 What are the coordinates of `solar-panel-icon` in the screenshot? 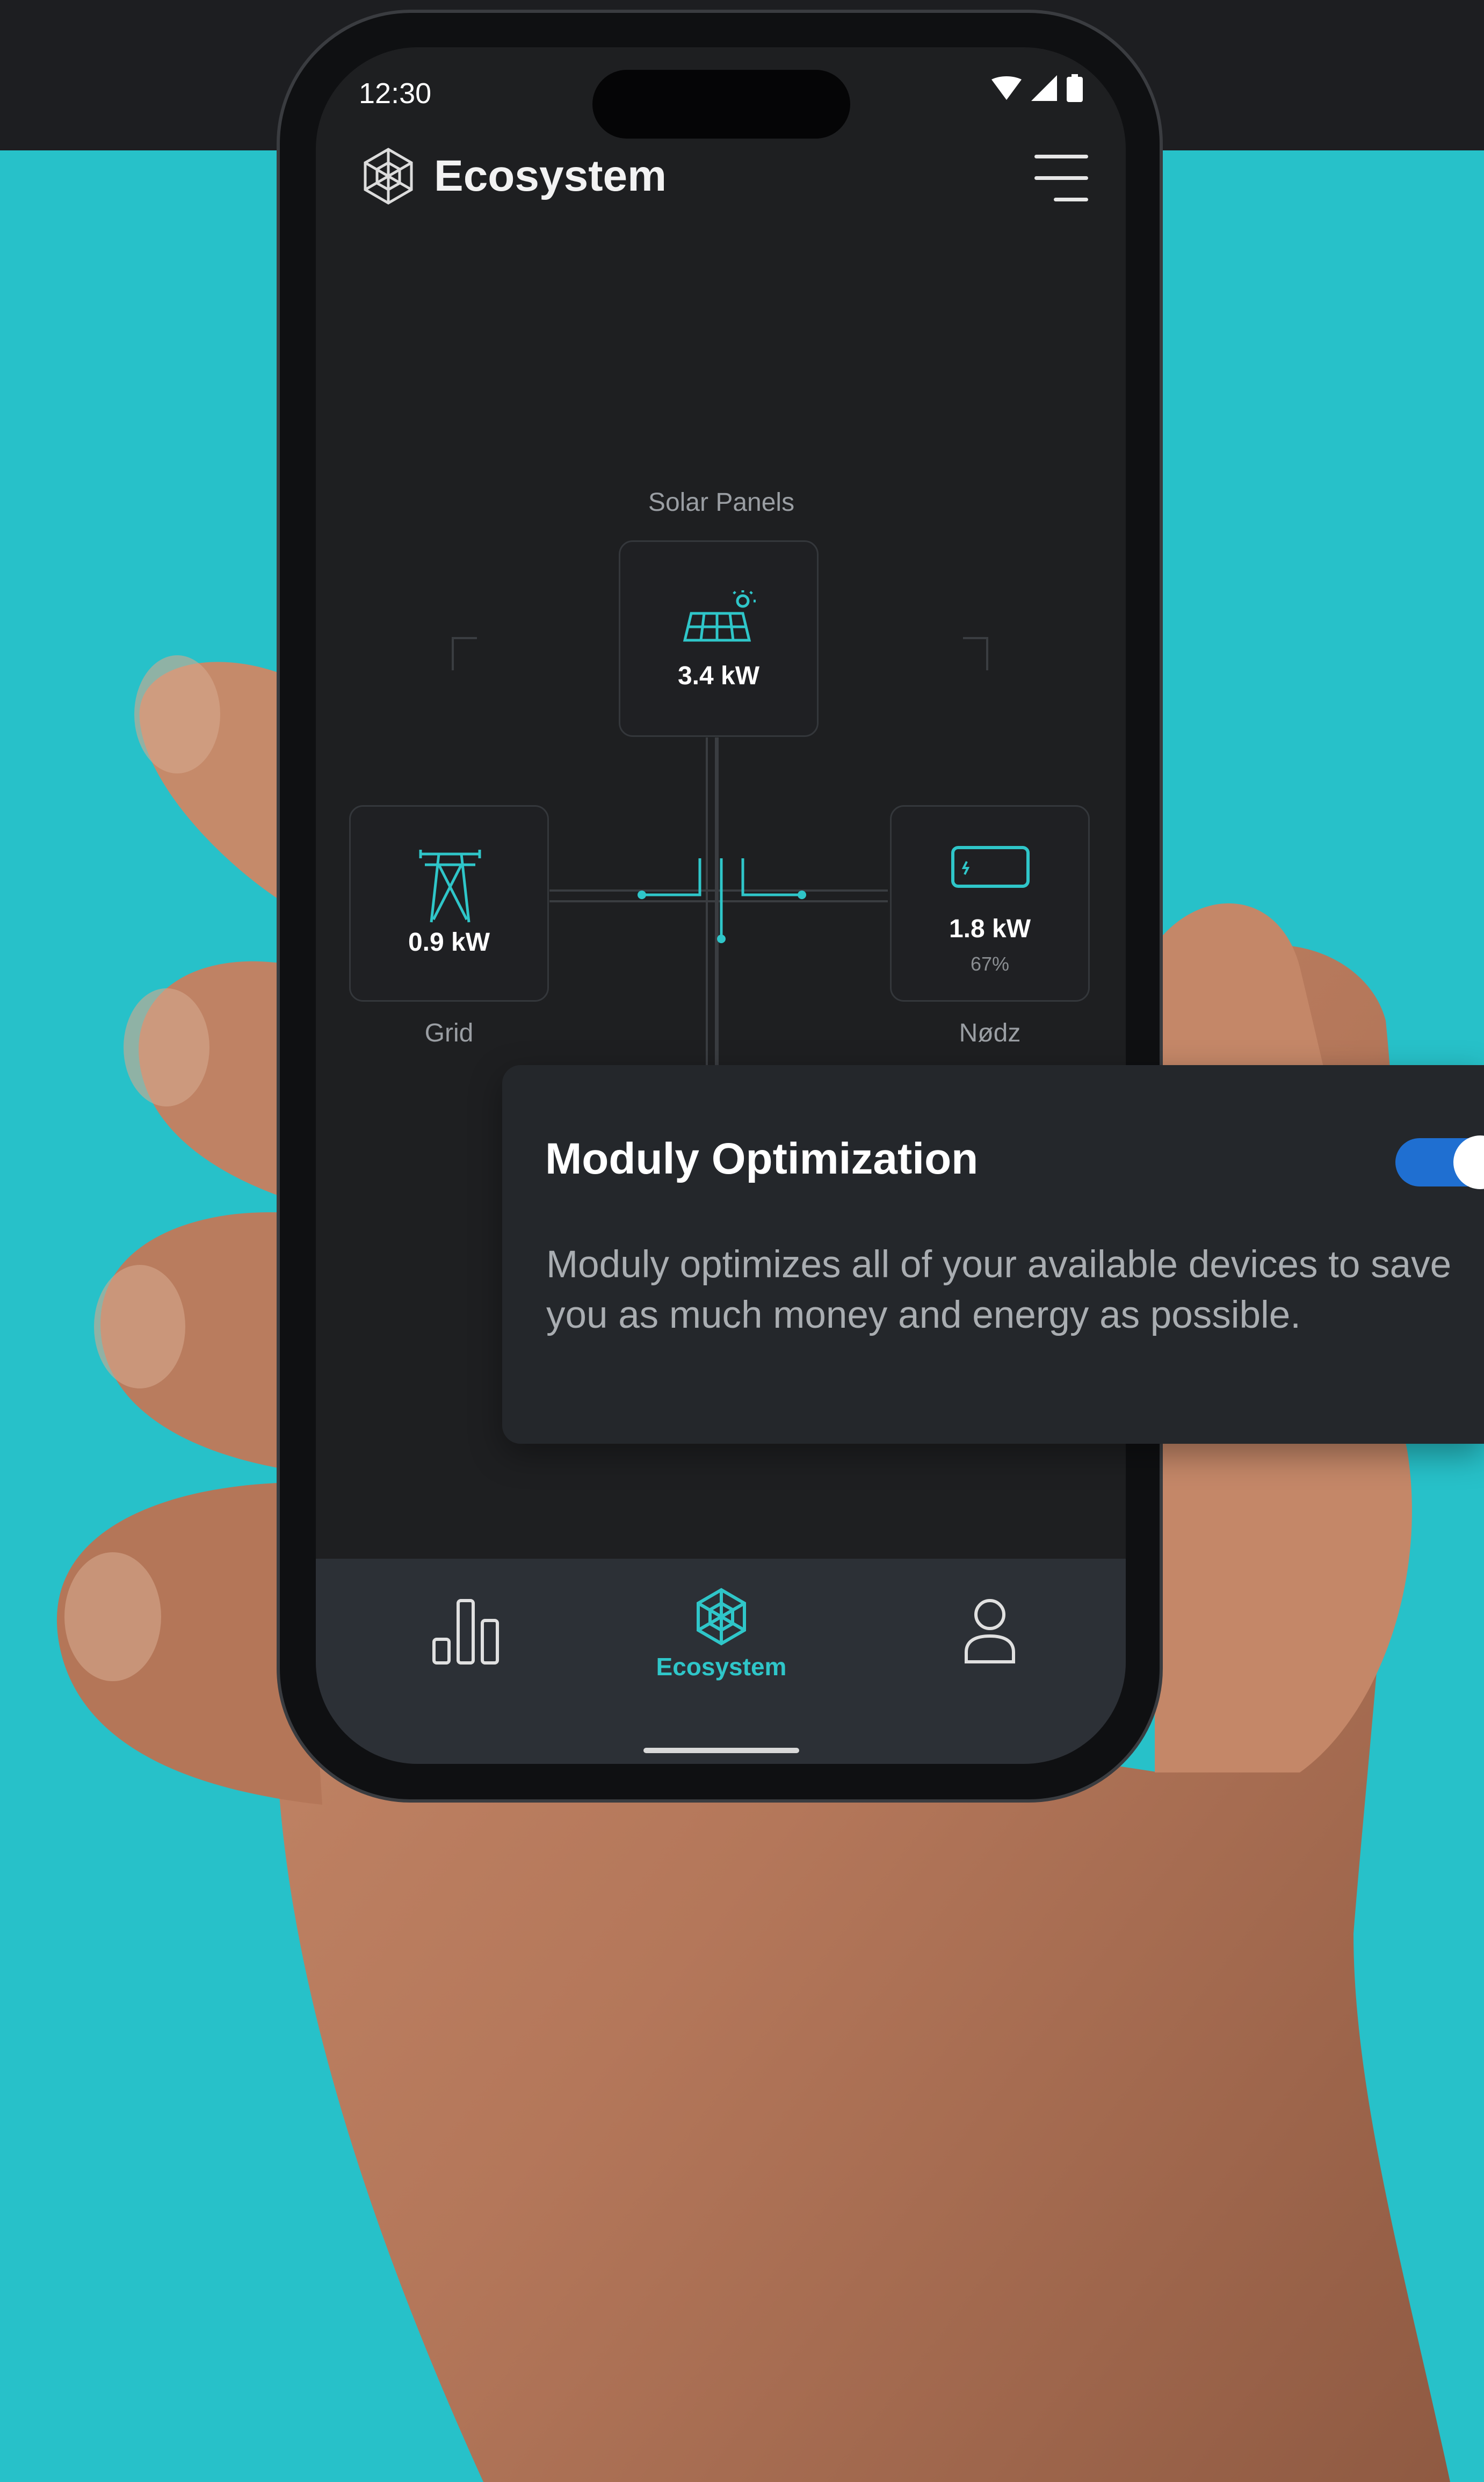 It's located at (719, 616).